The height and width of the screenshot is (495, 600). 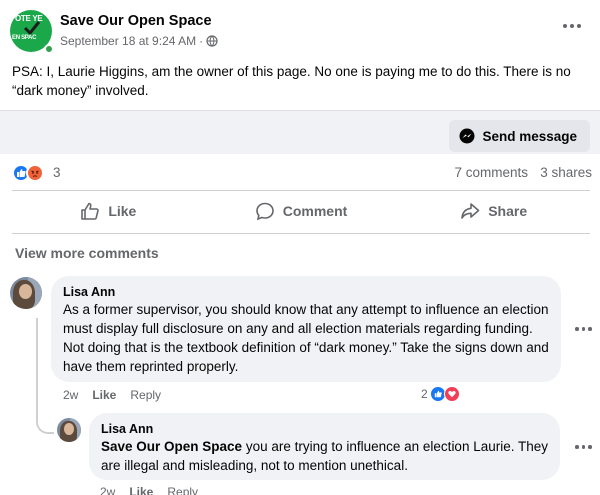 I want to click on comment-author: Lisa Ann, so click(x=306, y=292).